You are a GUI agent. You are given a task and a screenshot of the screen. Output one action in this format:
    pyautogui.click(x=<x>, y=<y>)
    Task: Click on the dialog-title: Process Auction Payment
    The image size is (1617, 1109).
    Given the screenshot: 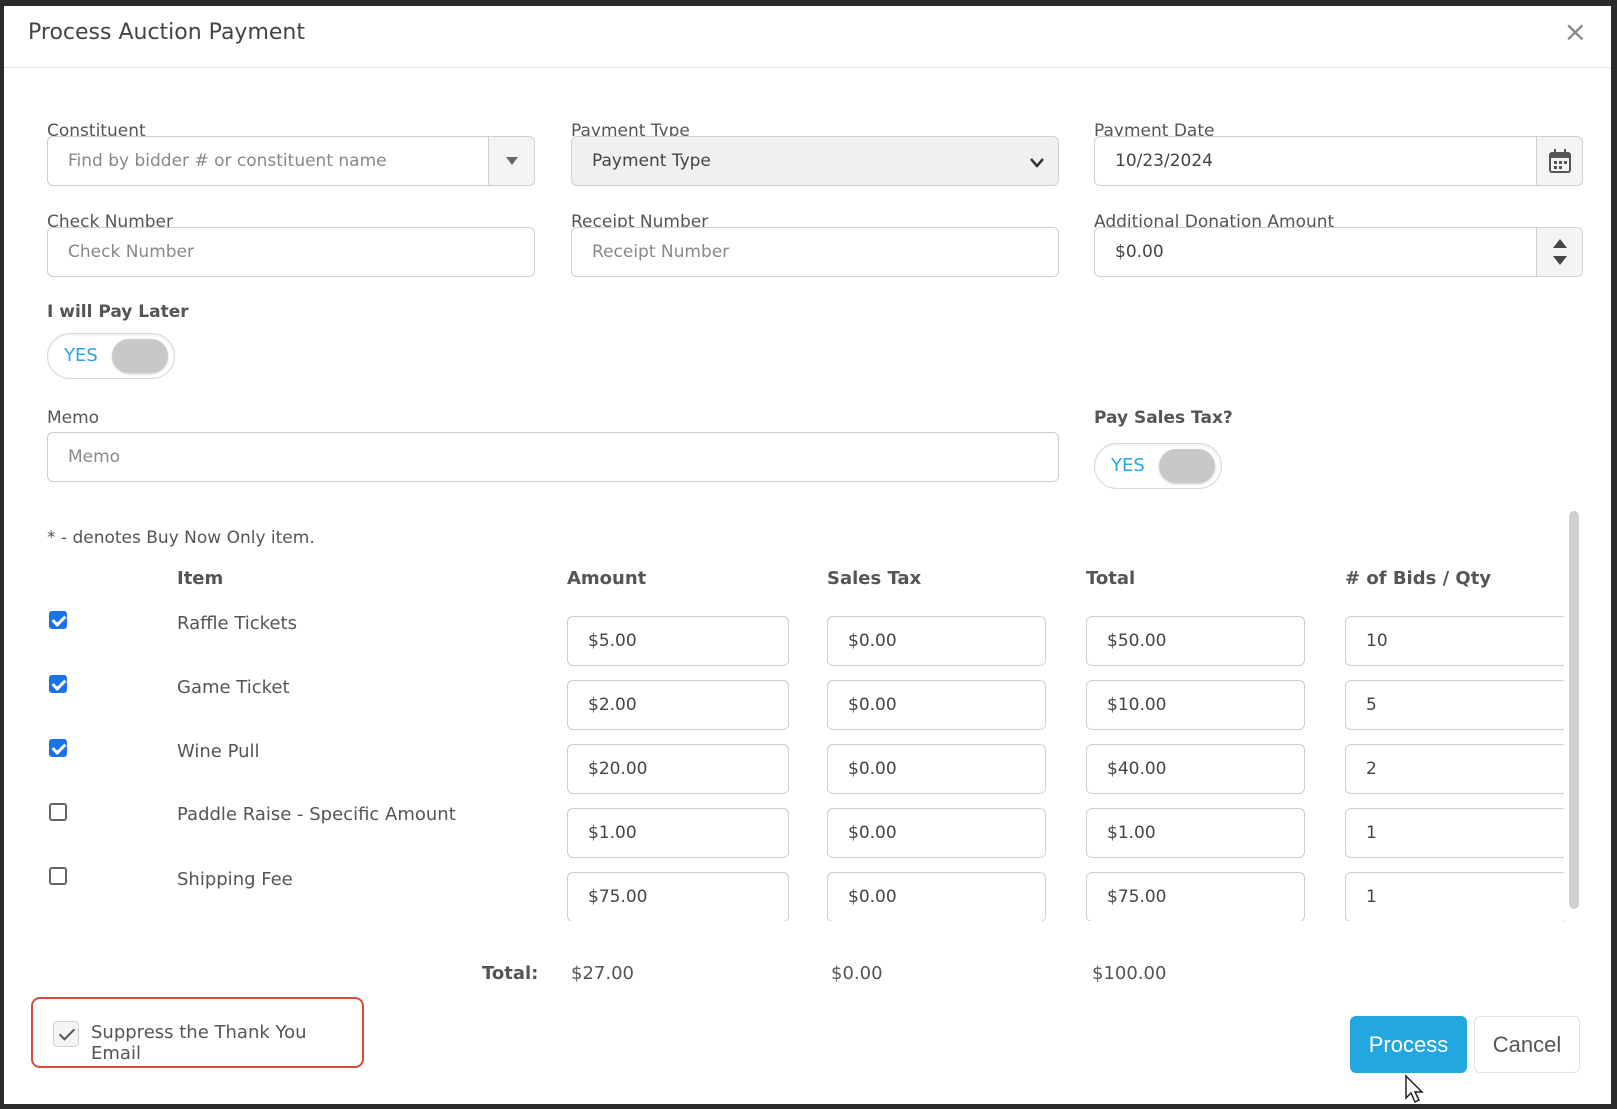 What is the action you would take?
    pyautogui.click(x=166, y=32)
    